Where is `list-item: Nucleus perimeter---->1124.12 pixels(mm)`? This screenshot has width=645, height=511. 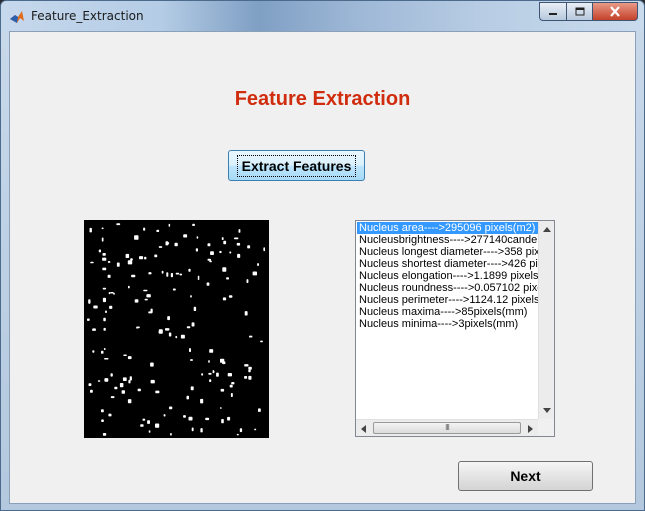
list-item: Nucleus perimeter---->1124.12 pixels(mm) is located at coordinates (448, 300).